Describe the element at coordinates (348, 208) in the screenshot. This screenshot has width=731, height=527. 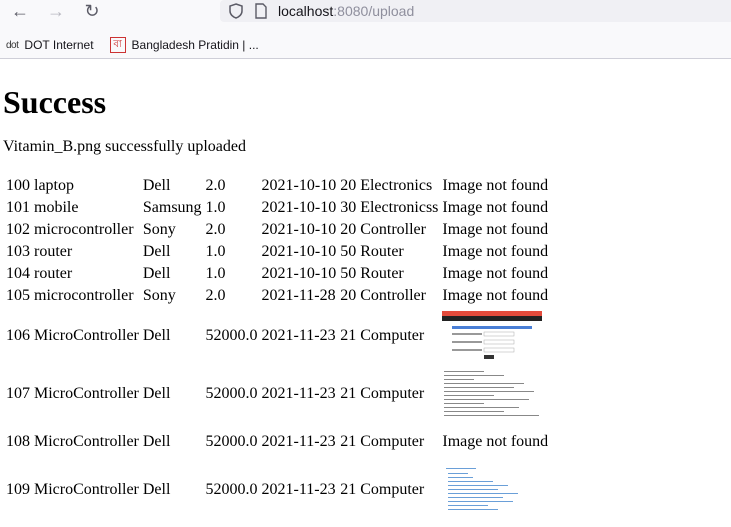
I see `cell-qty: 30` at that location.